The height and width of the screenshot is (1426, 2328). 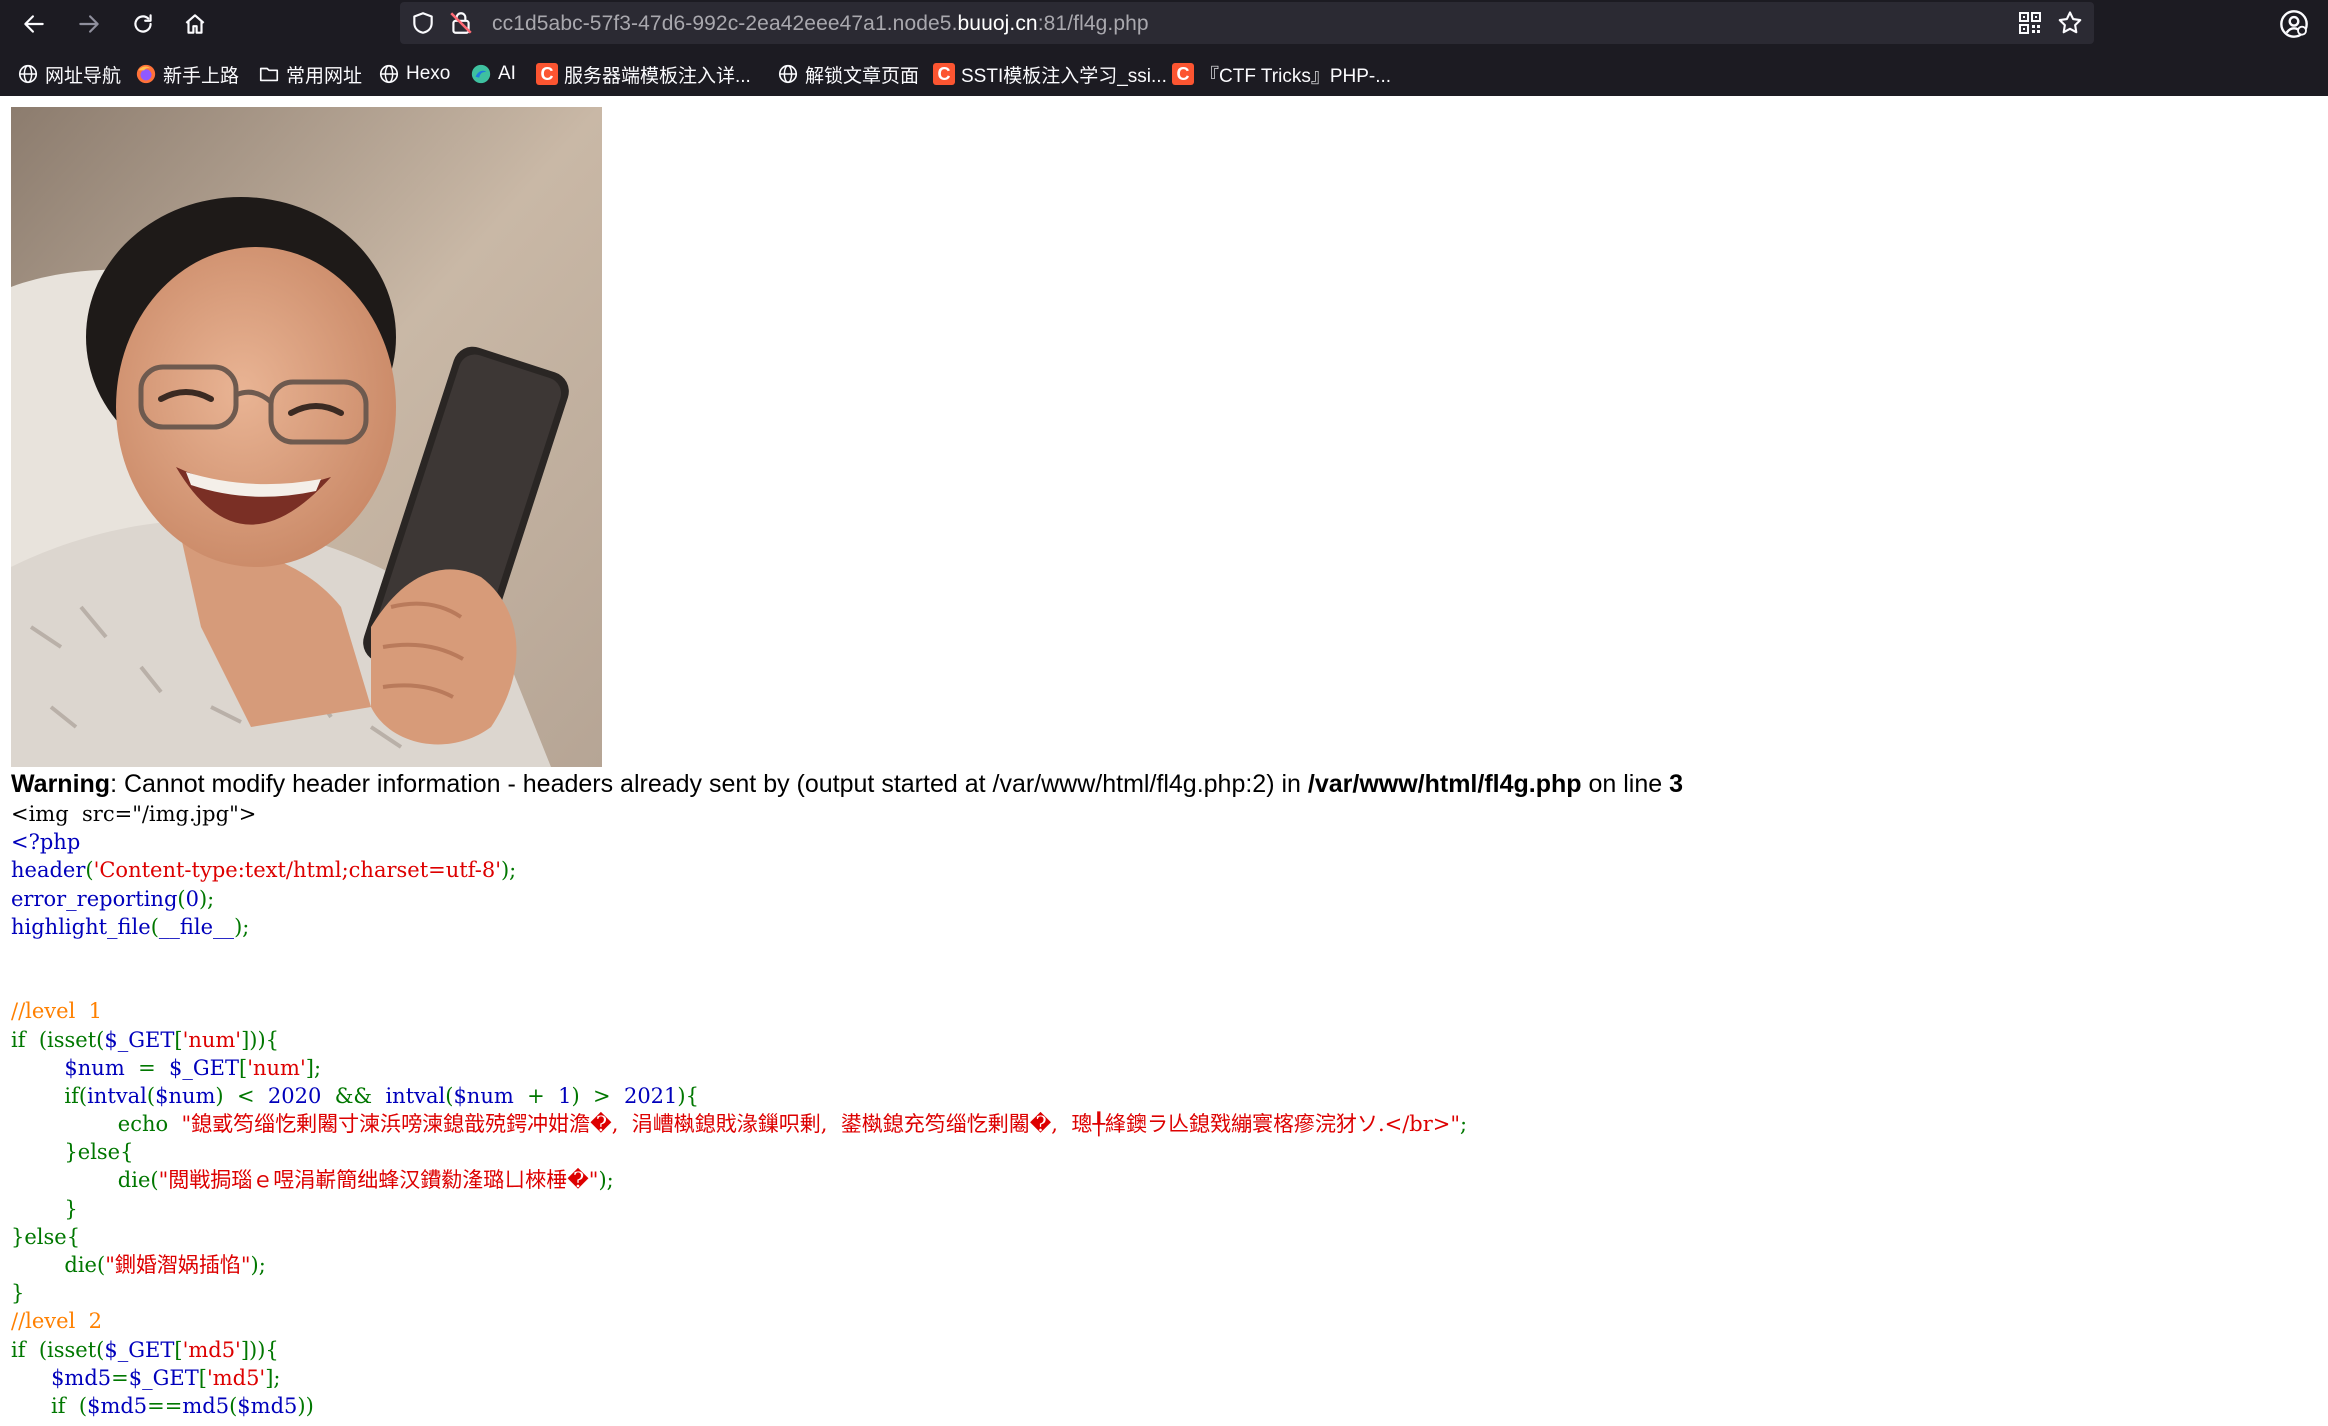 I want to click on code-token: intval, so click(x=415, y=1095).